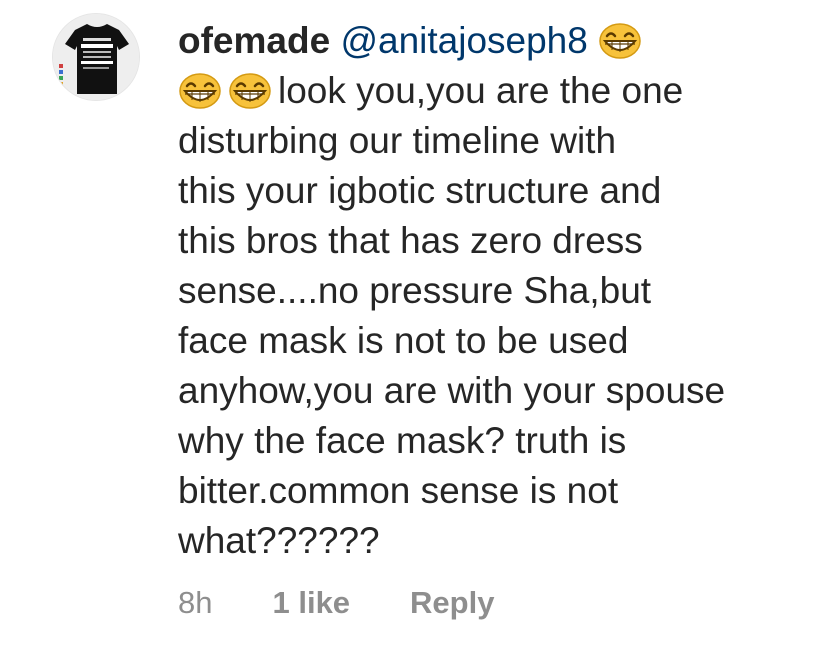 The image size is (836, 665). Describe the element at coordinates (452, 603) in the screenshot. I see `reply-button: Reply` at that location.